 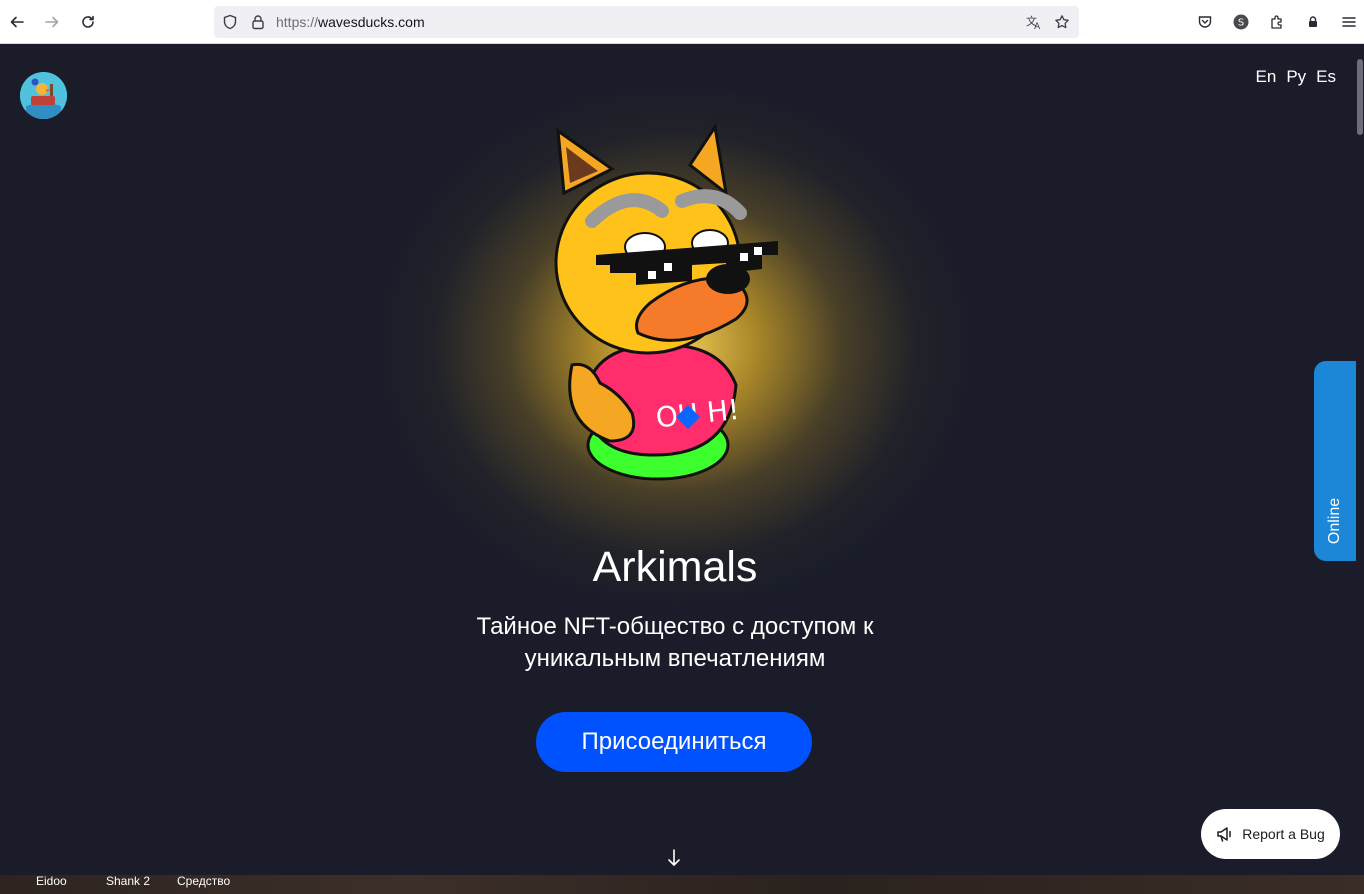 I want to click on taskbar-item-shank2: Shank 2, so click(x=128, y=881).